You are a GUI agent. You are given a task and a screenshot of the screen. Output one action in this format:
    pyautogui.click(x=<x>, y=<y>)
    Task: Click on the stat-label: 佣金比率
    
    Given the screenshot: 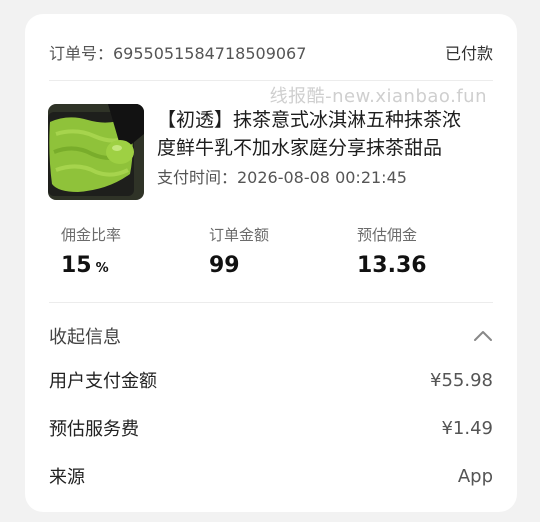 What is the action you would take?
    pyautogui.click(x=91, y=235)
    